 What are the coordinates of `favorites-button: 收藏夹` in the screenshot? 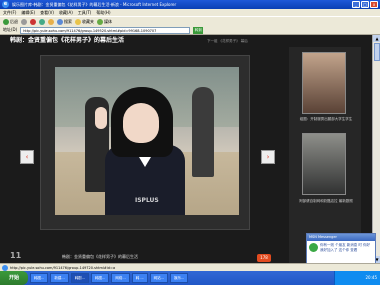 It's located at (84, 21).